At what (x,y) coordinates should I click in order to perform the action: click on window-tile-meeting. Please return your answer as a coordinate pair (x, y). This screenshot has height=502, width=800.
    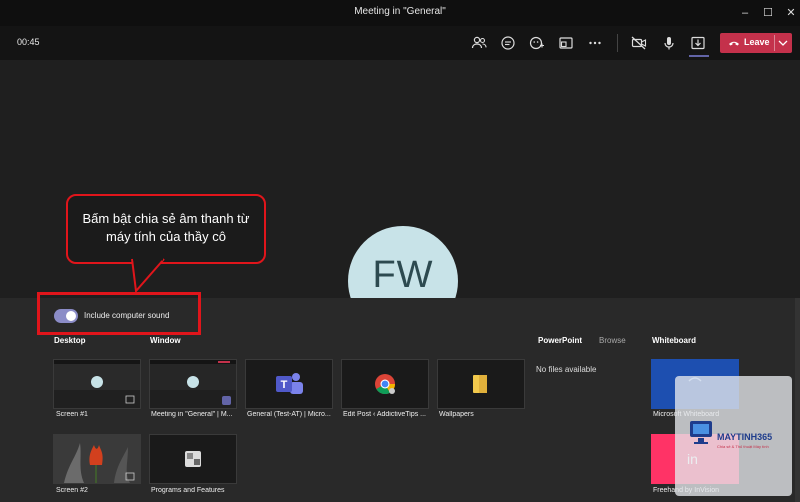
    Looking at the image, I should click on (193, 384).